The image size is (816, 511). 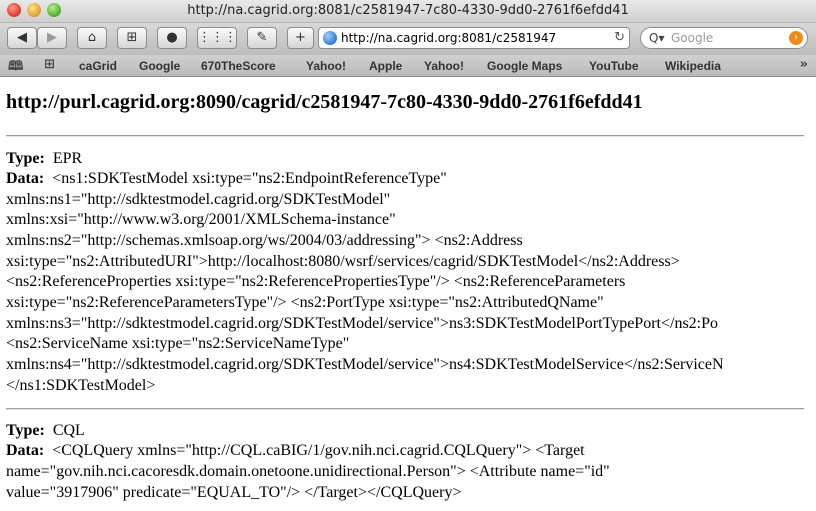 I want to click on bookmark-670thescore: 670TheScore, so click(x=238, y=66).